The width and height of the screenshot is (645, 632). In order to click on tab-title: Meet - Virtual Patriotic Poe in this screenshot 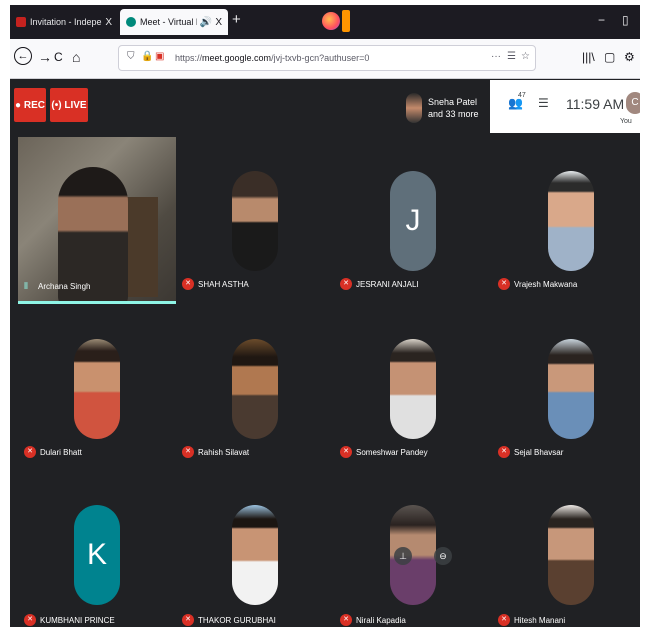, I will do `click(168, 22)`.